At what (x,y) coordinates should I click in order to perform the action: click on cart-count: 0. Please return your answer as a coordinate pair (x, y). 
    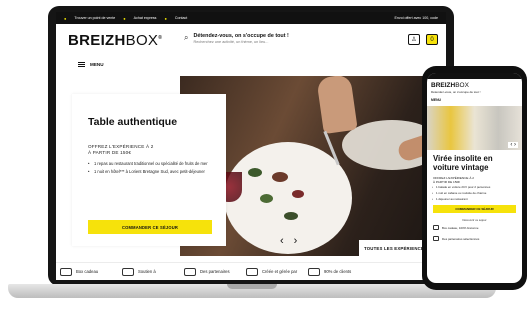
    Looking at the image, I should click on (432, 39).